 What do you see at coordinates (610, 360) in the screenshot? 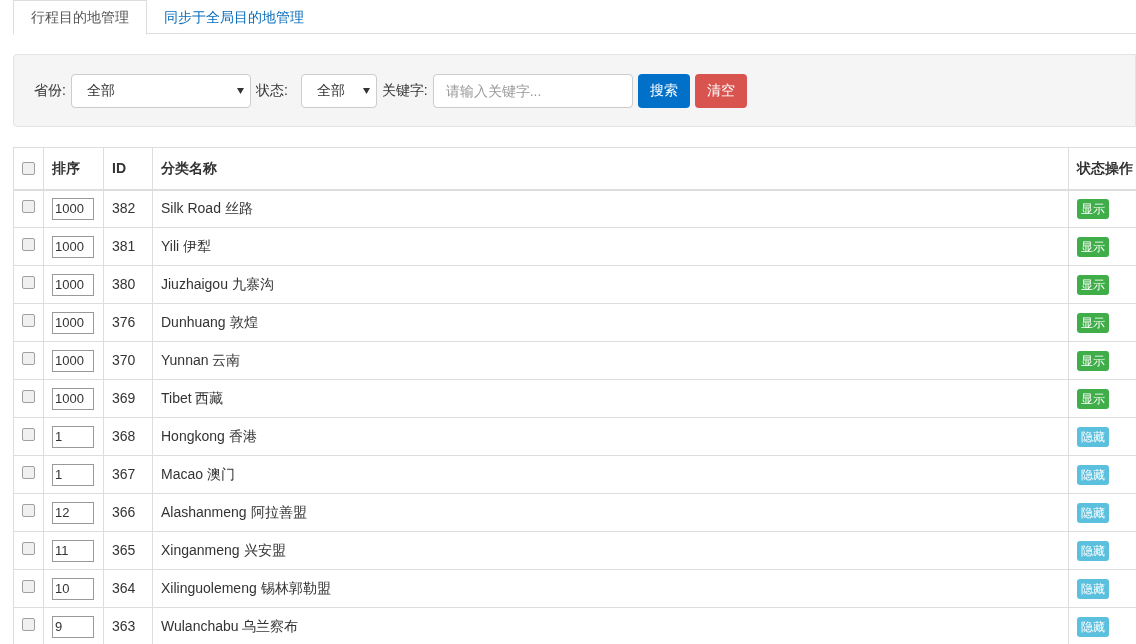
I see `table-cell: Yunnan 云南` at bounding box center [610, 360].